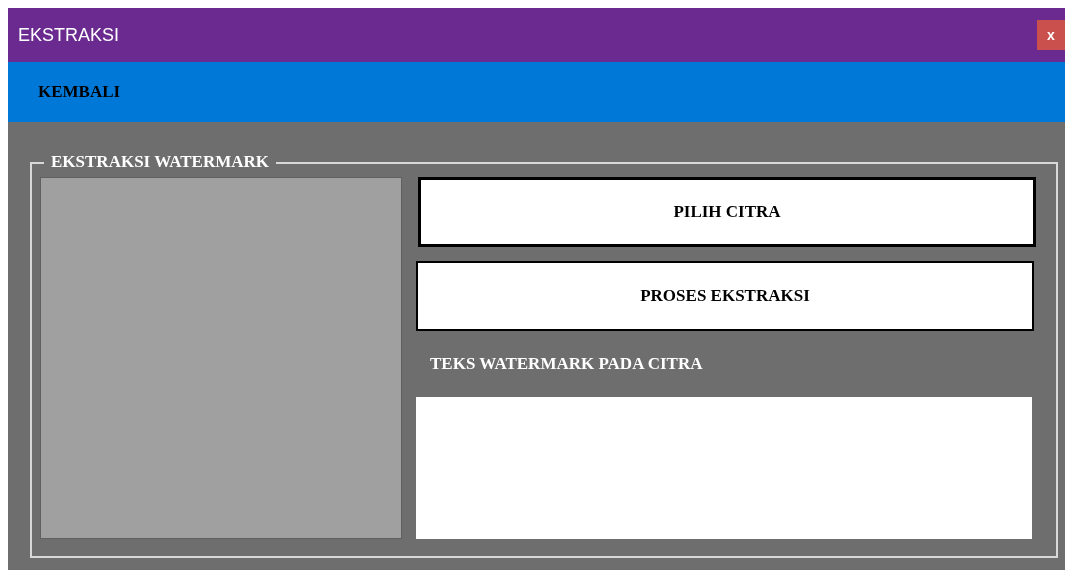  What do you see at coordinates (79, 92) in the screenshot?
I see `back-menu-item: KEMBALI` at bounding box center [79, 92].